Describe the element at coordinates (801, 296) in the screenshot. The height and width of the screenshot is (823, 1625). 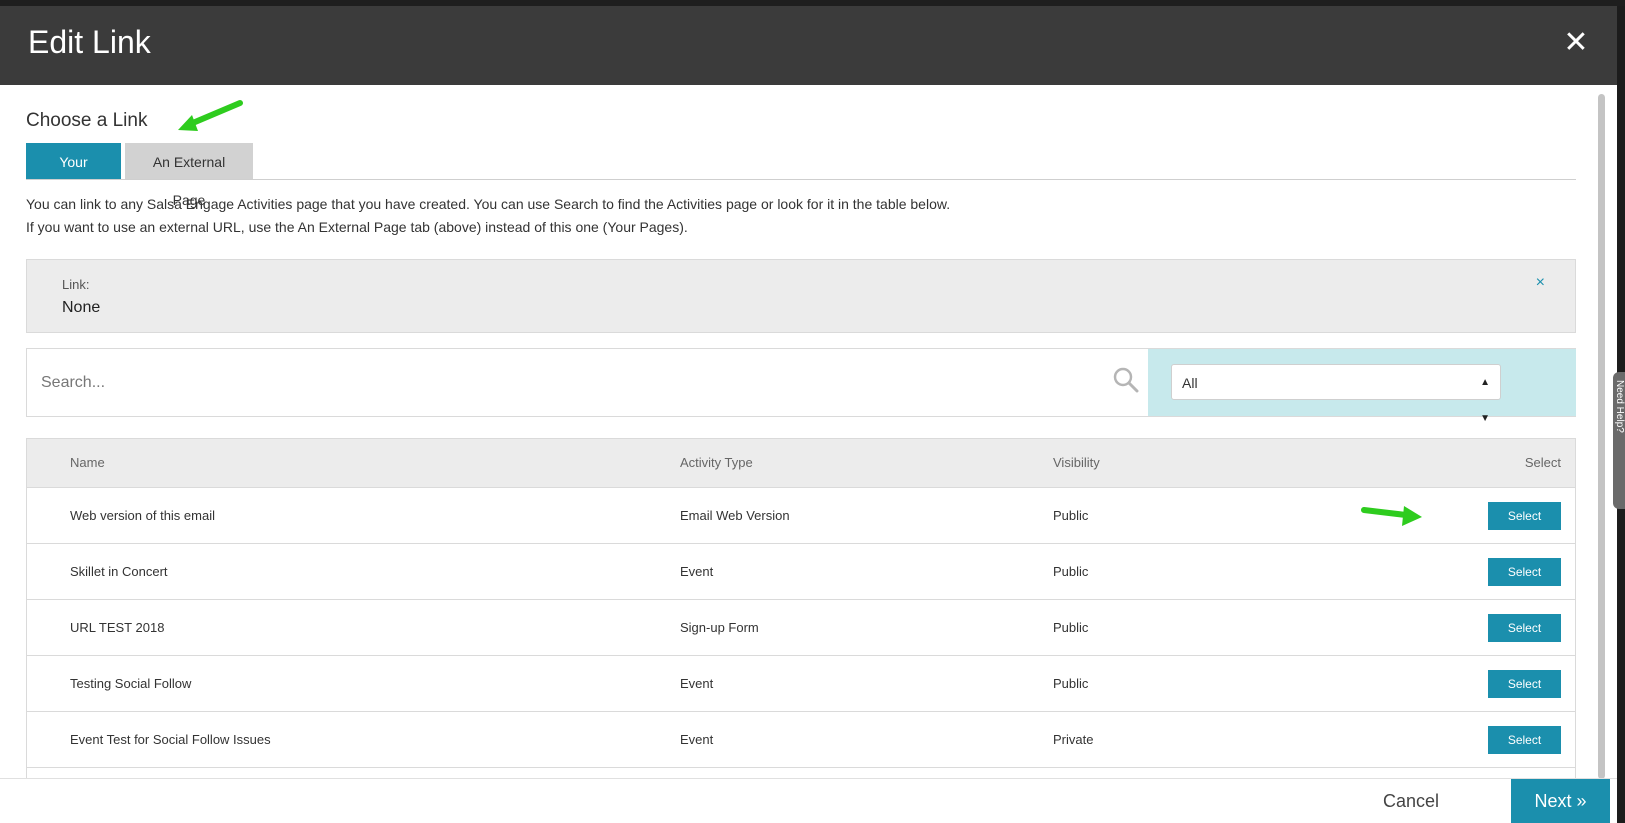
I see `current-link-box: Link: None ×` at that location.